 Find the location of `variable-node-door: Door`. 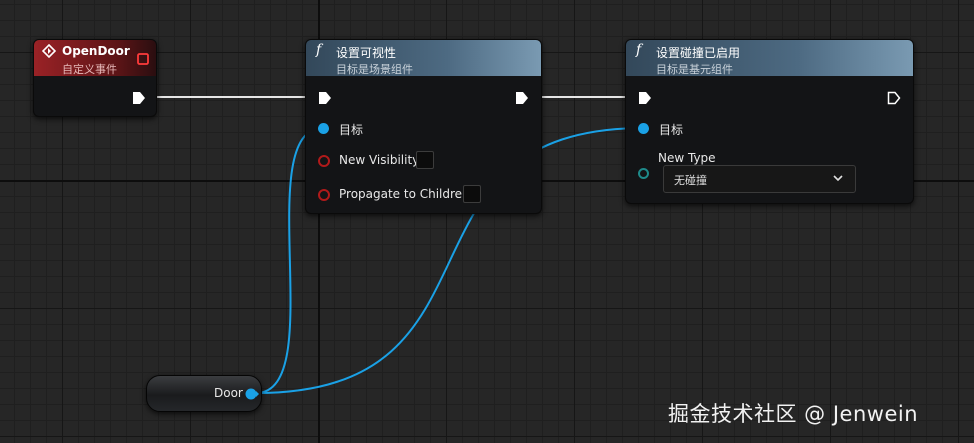

variable-node-door: Door is located at coordinates (204, 393).